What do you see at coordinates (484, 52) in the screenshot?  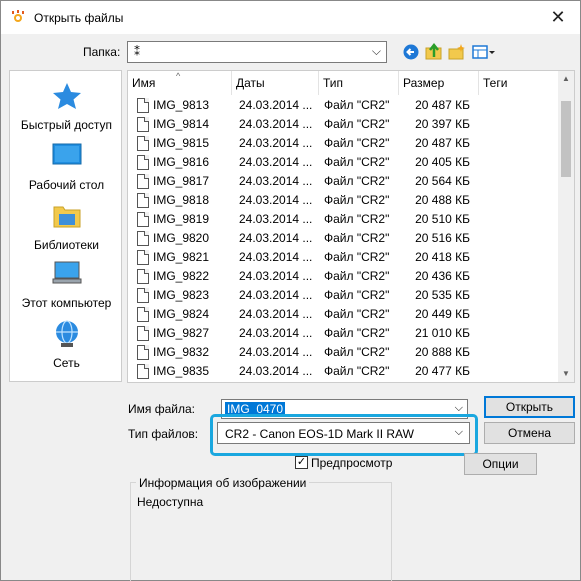 I see `view-menu-icon` at bounding box center [484, 52].